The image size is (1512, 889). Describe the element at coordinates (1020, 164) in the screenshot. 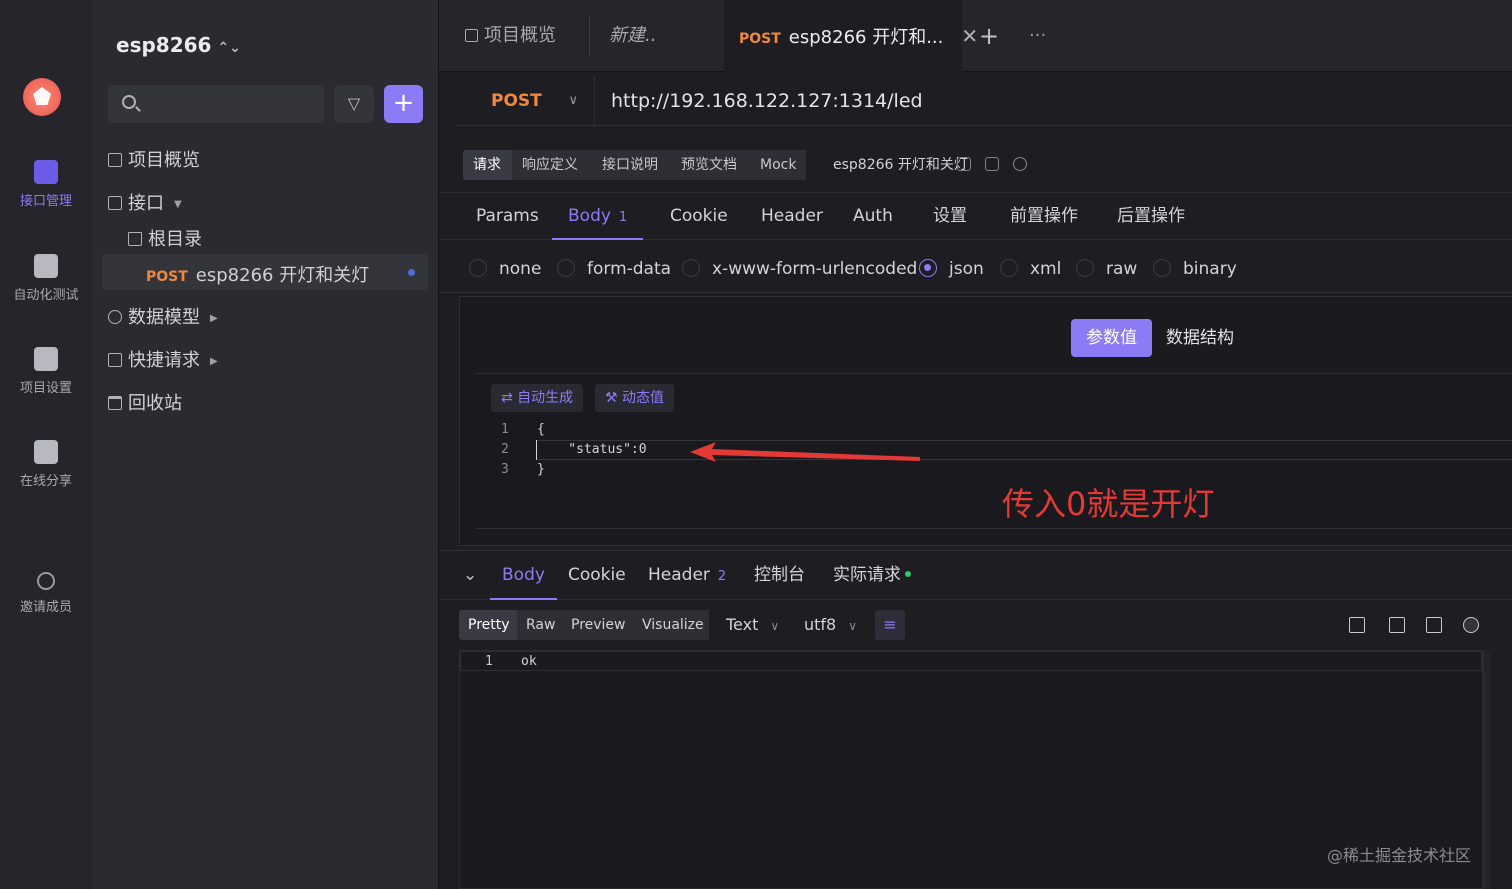

I see `history-icon` at that location.